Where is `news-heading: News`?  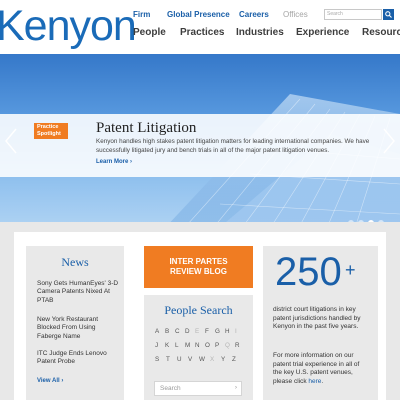 news-heading: News is located at coordinates (75, 262).